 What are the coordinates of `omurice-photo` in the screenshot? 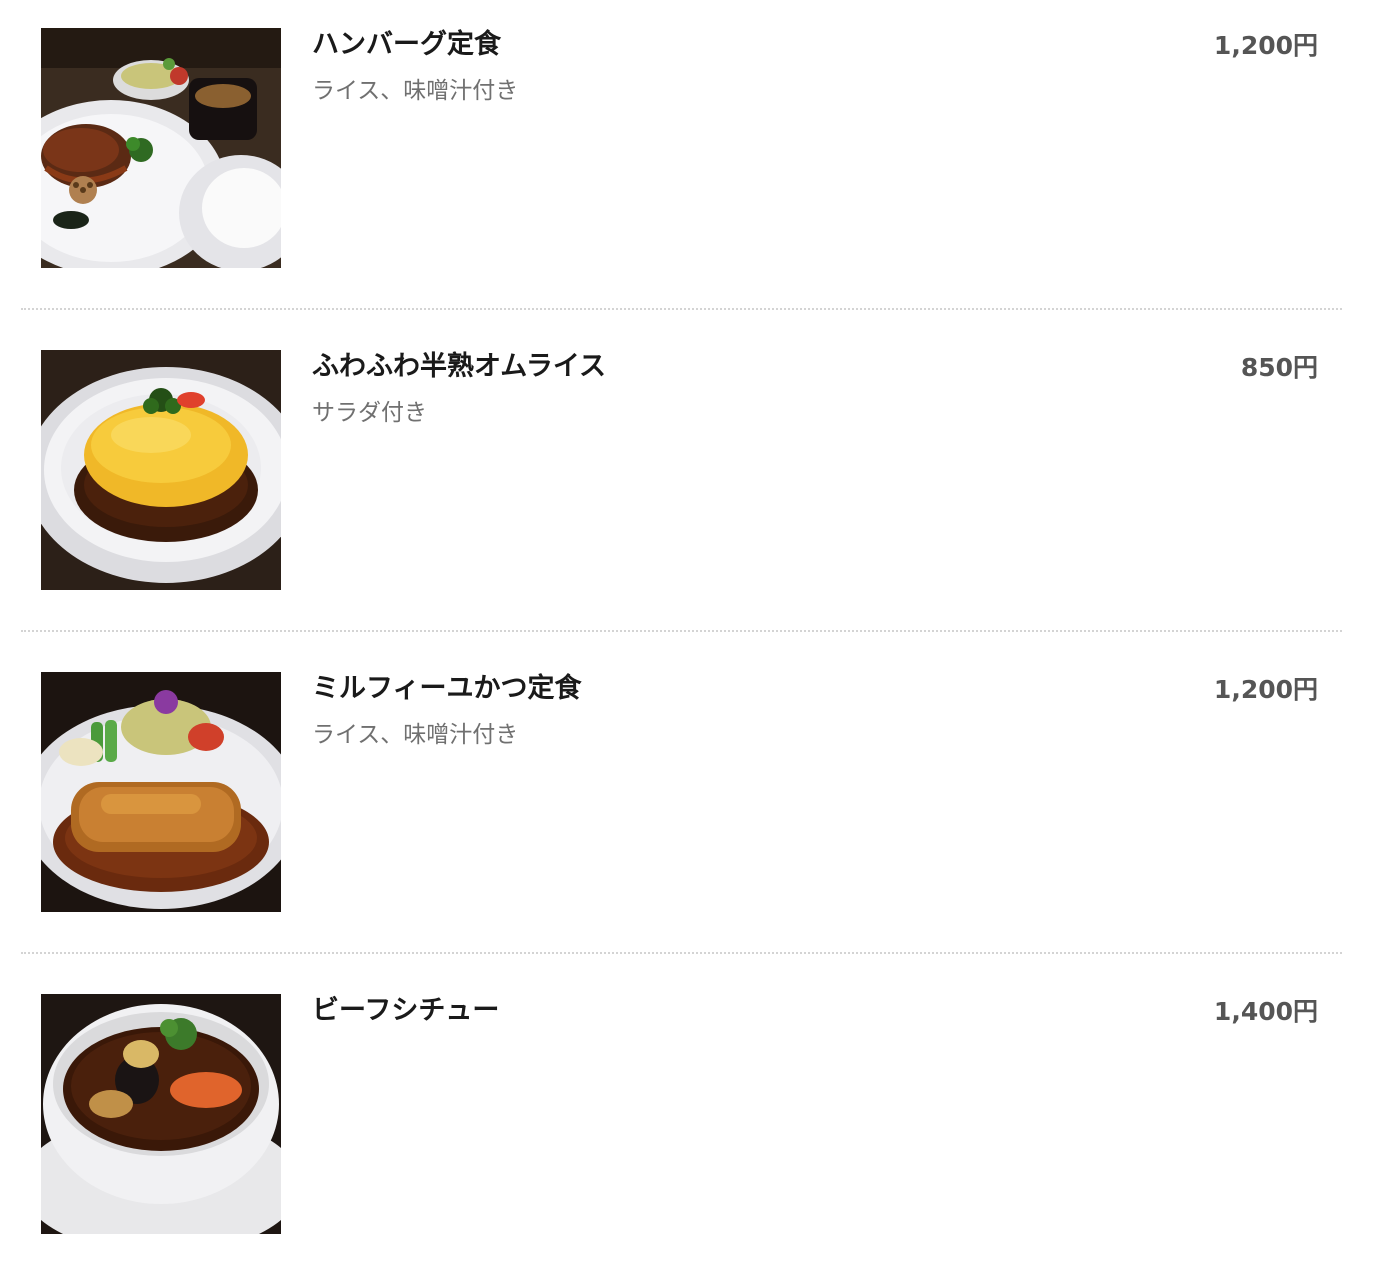 It's located at (161, 470).